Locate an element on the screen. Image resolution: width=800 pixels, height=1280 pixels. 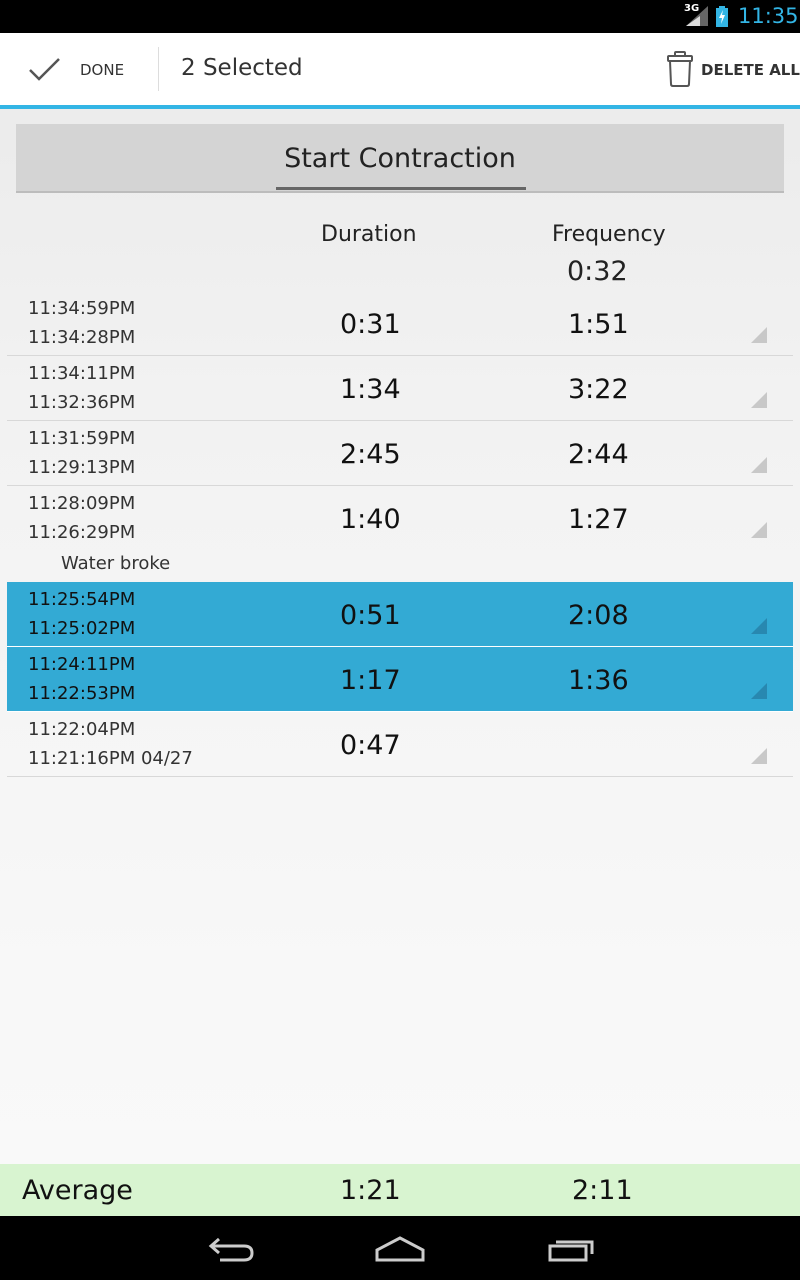
done-label: DONE is located at coordinates (102, 70).